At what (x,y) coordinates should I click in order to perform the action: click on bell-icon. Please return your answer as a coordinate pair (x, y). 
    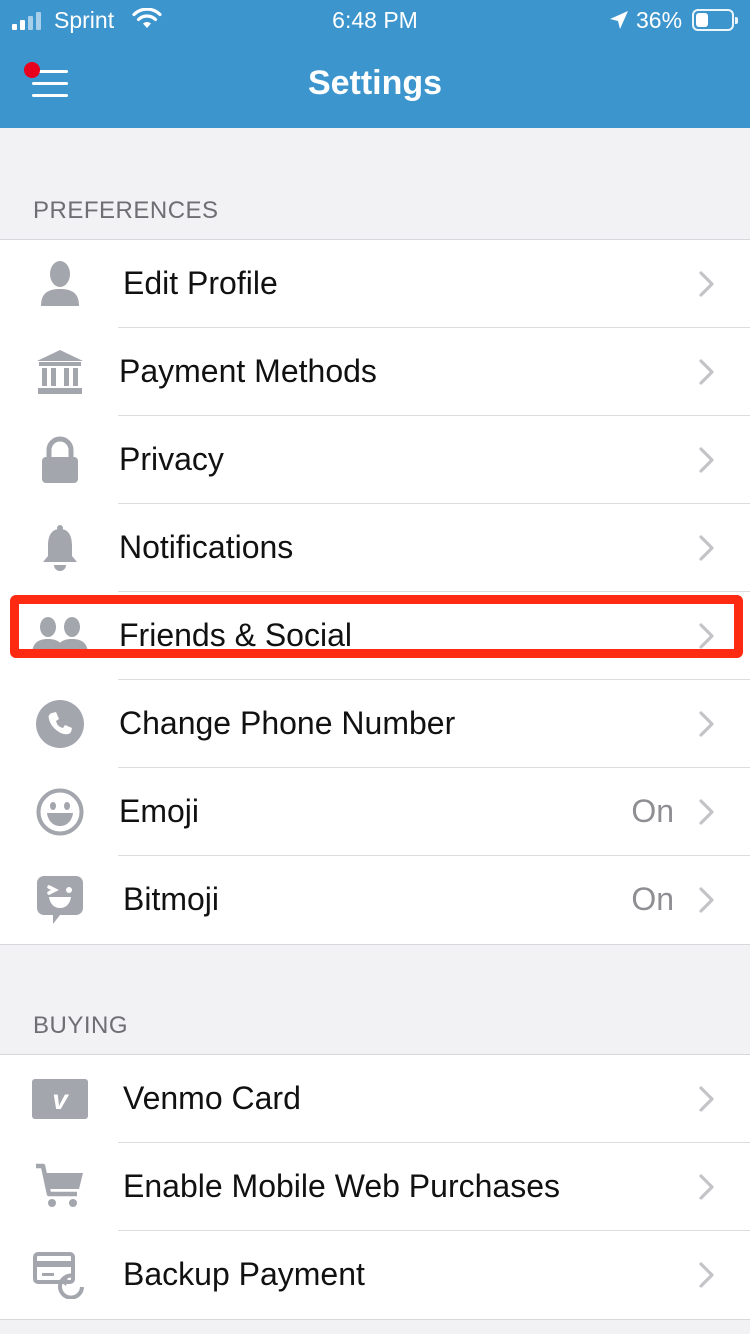
    Looking at the image, I should click on (60, 548).